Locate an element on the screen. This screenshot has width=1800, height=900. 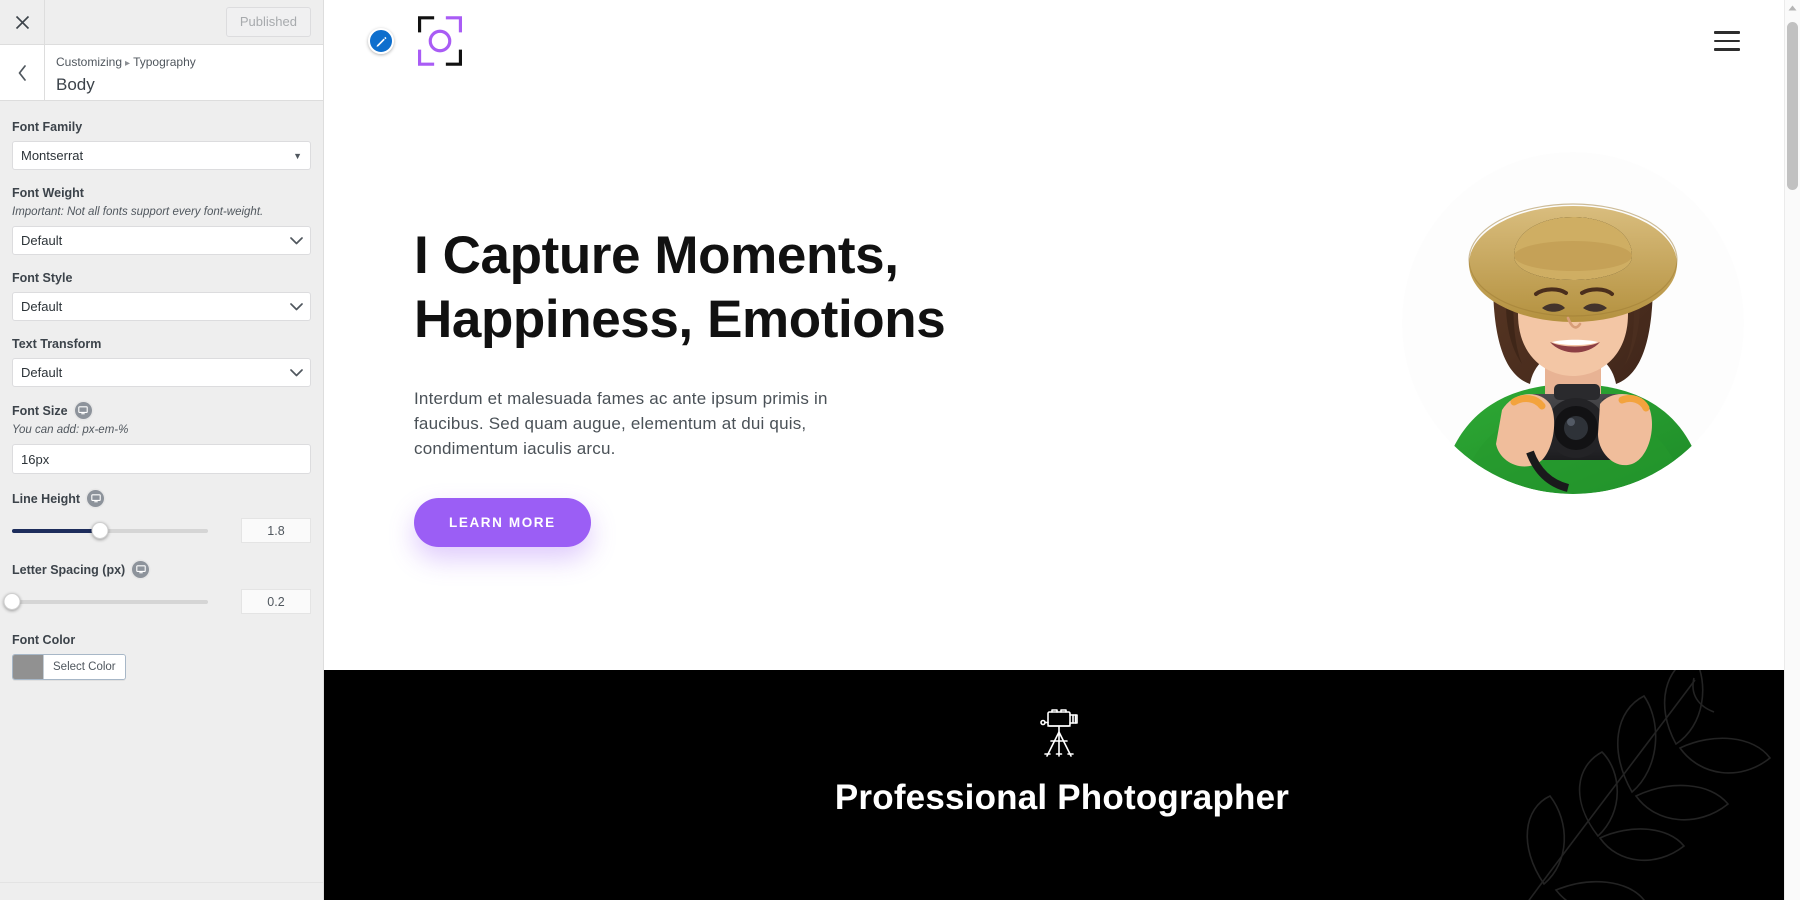
dark-band-content: Professional Photographer is located at coordinates (1062, 744).